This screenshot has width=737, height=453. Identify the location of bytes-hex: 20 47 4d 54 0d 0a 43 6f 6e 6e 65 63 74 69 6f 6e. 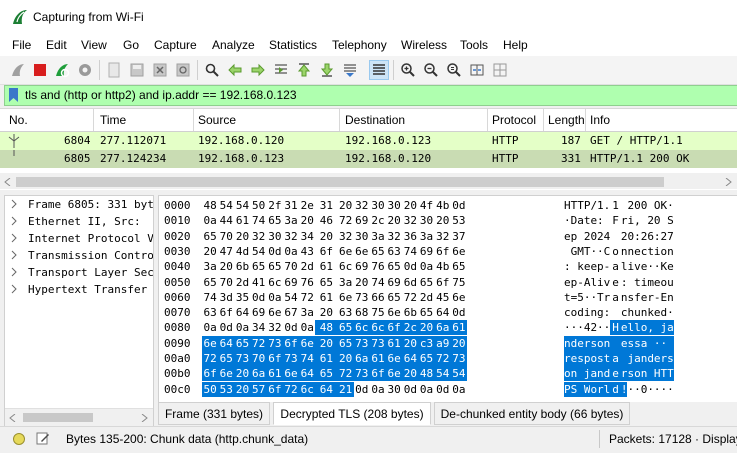
(334, 251).